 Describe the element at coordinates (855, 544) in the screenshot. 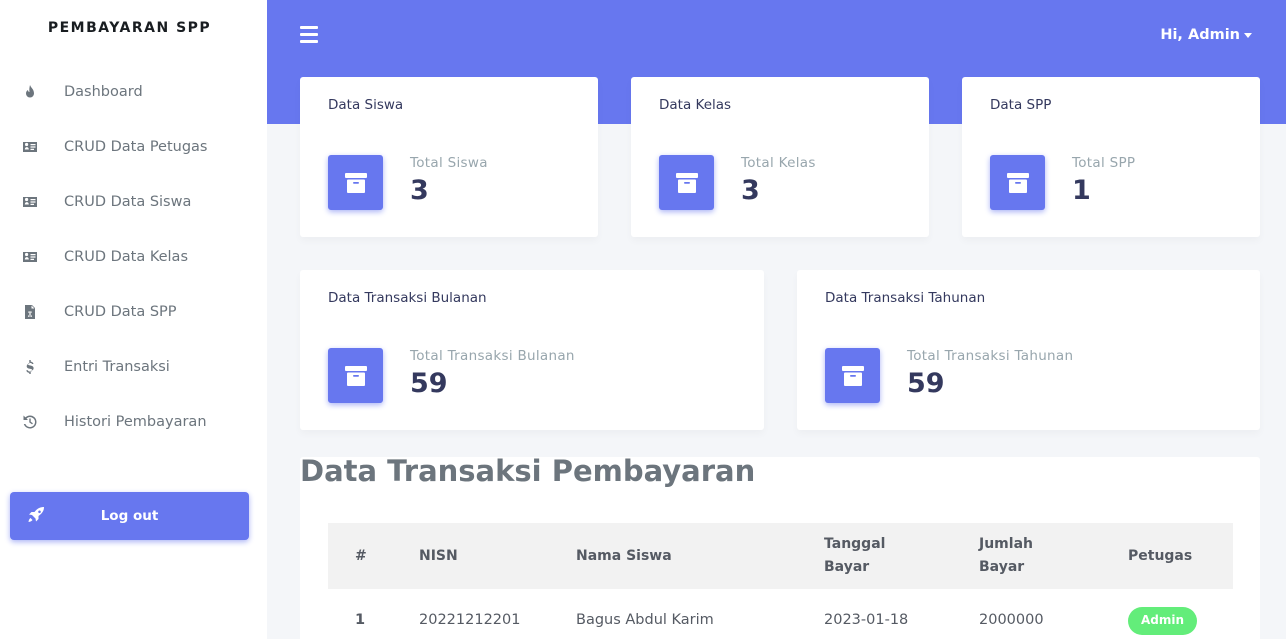

I see `header-tanggal-line1: Tanggal` at that location.